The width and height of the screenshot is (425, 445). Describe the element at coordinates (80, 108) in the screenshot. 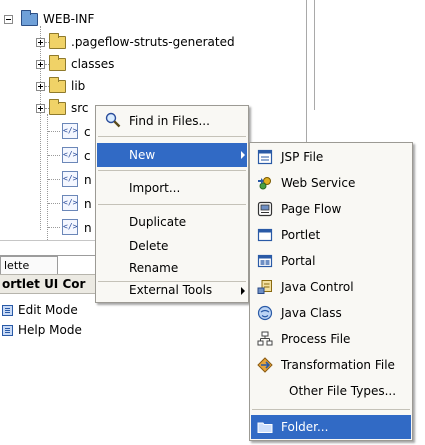

I see `tree-node-label: src` at that location.